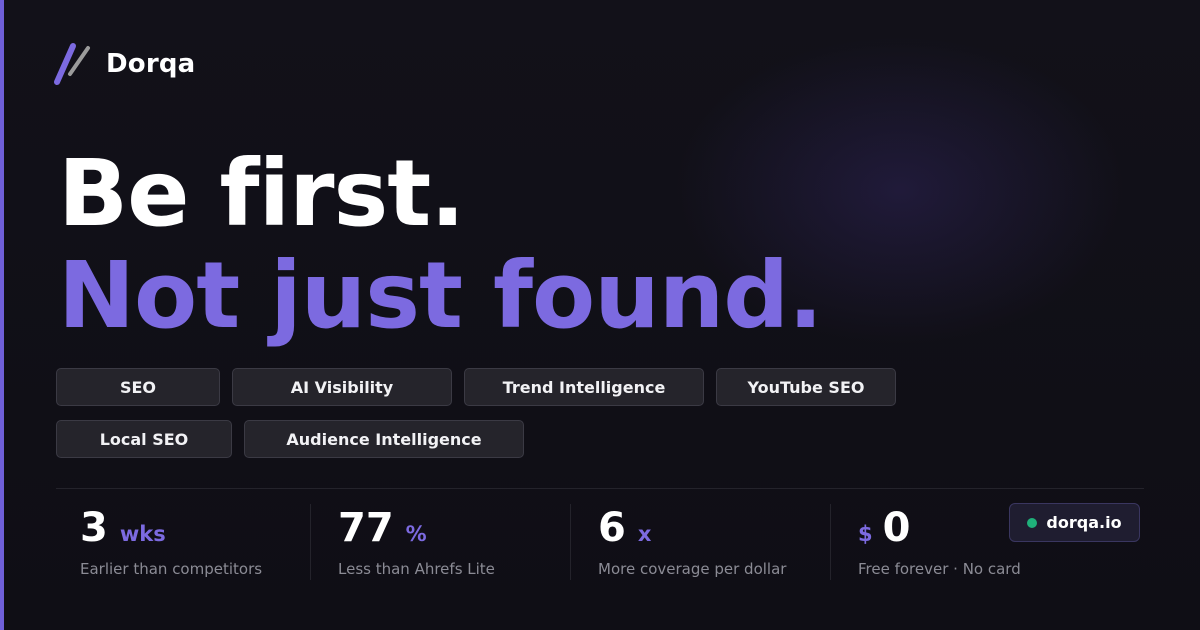 The image size is (1200, 630). I want to click on headline-line-2: Not just found., so click(440, 295).